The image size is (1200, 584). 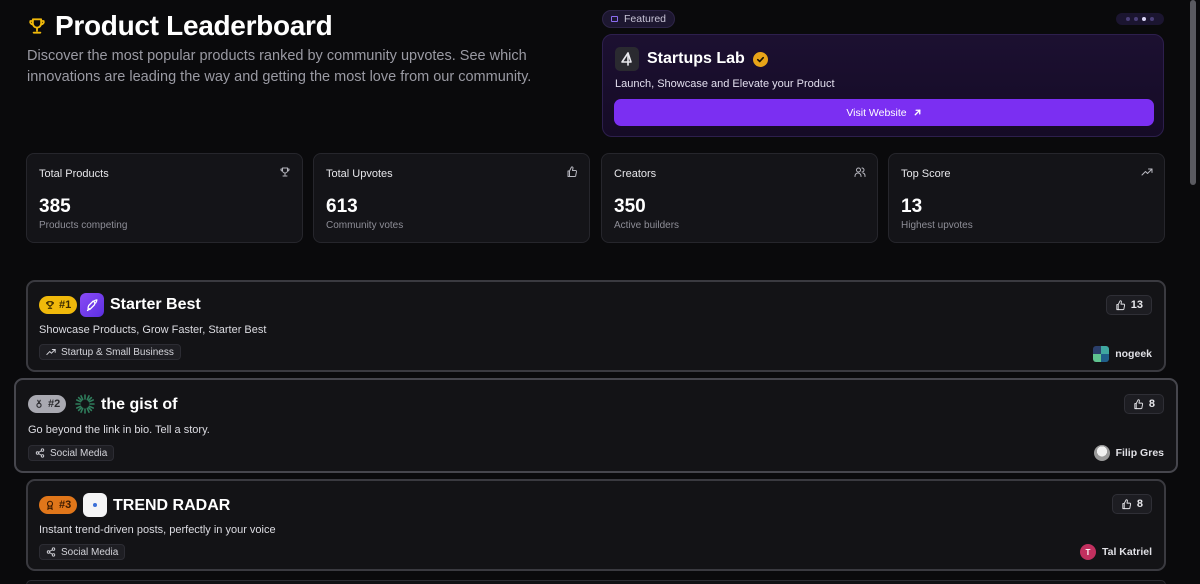 I want to click on stat-card-creators: Creators 350 Active builders, so click(x=739, y=198).